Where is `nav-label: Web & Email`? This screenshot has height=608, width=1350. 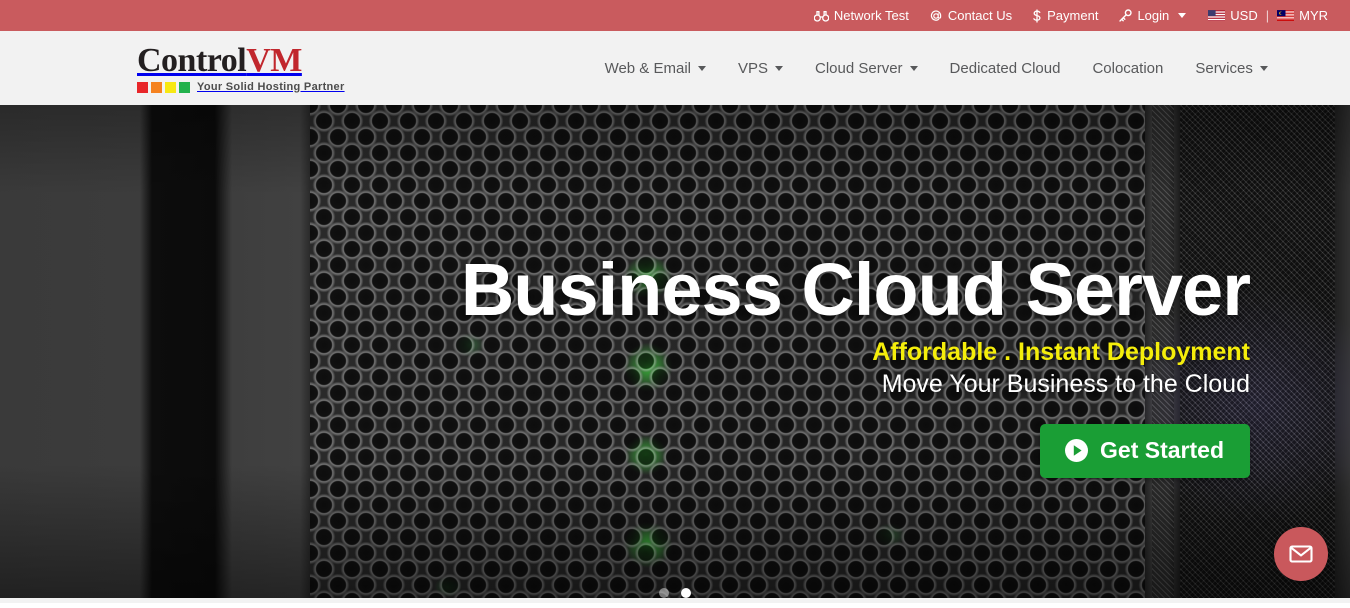 nav-label: Web & Email is located at coordinates (647, 68).